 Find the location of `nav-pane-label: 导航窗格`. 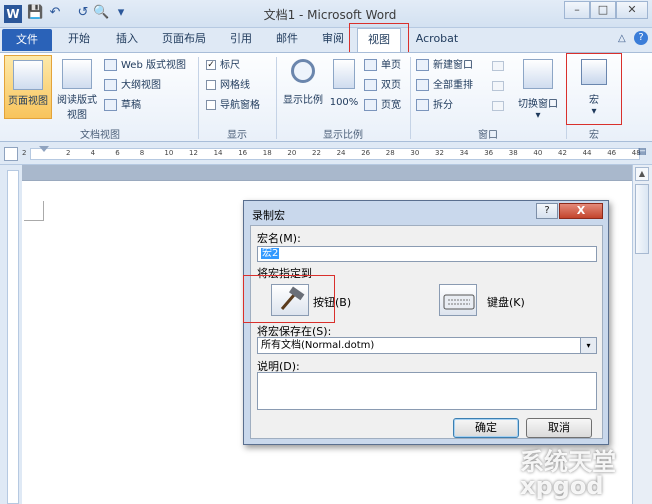

nav-pane-label: 导航窗格 is located at coordinates (240, 105).